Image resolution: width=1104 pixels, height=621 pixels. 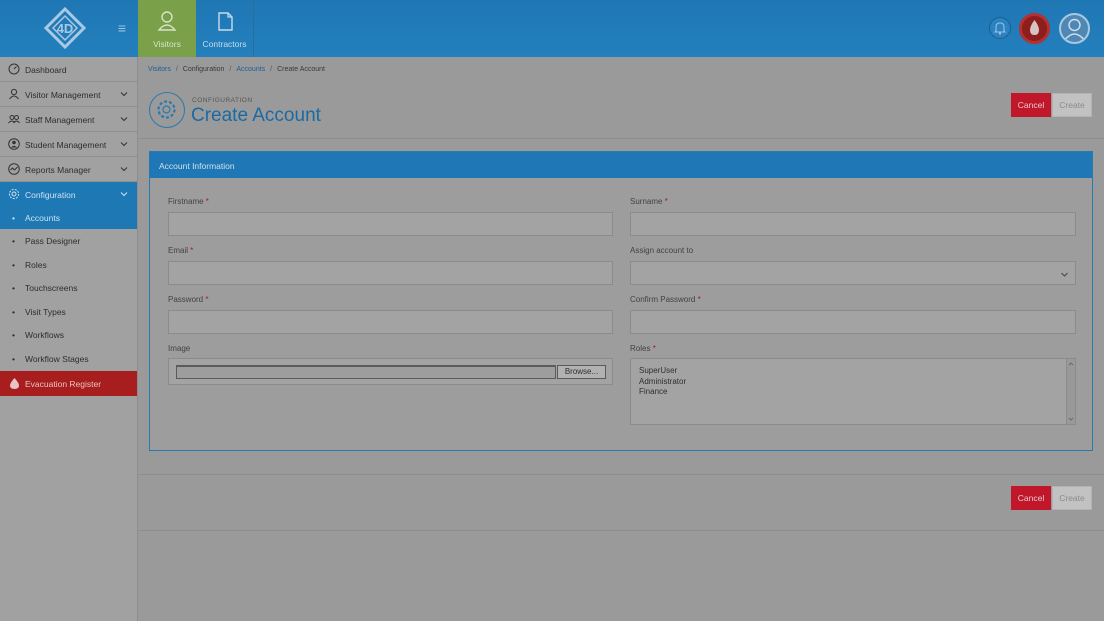 What do you see at coordinates (1031, 105) in the screenshot?
I see `cancel-button: Cancel` at bounding box center [1031, 105].